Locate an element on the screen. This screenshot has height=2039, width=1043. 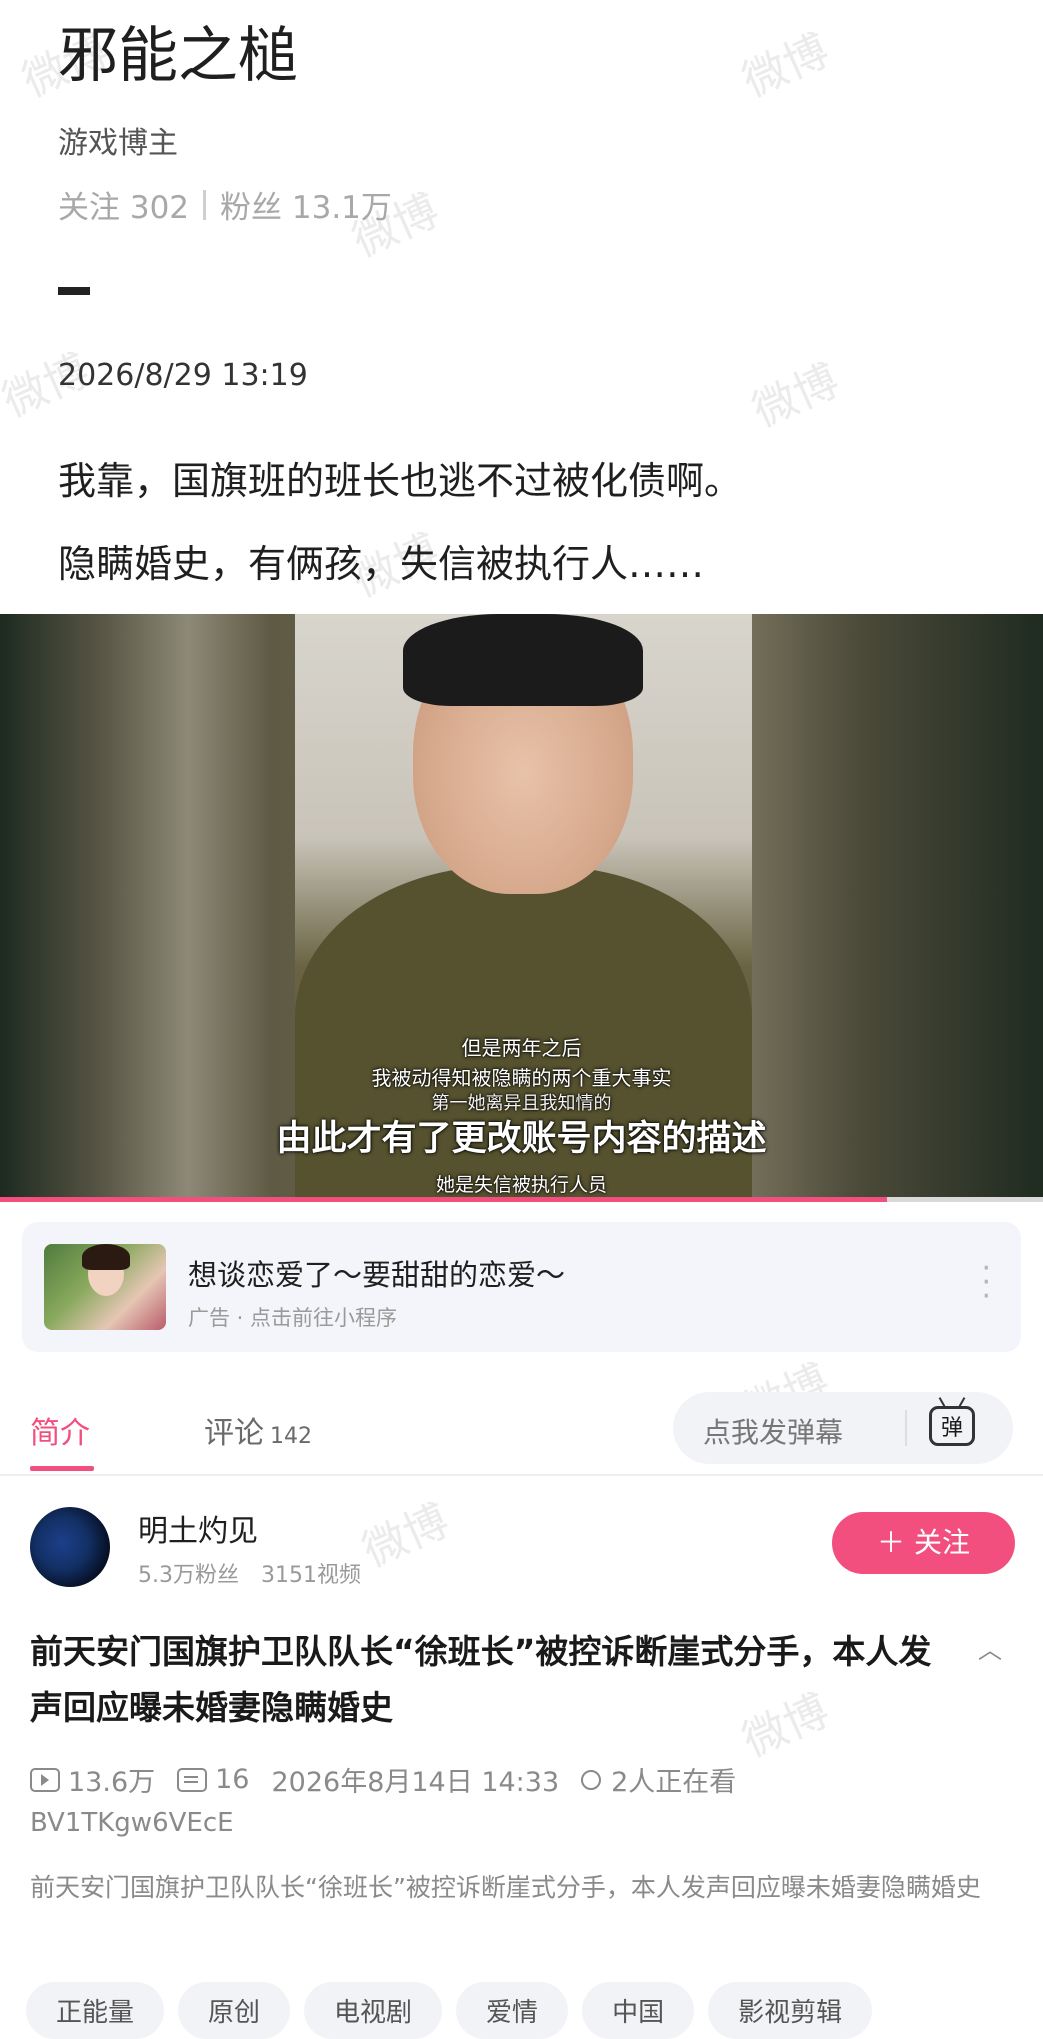
tab-comments: 评论 142 is located at coordinates (258, 1430).